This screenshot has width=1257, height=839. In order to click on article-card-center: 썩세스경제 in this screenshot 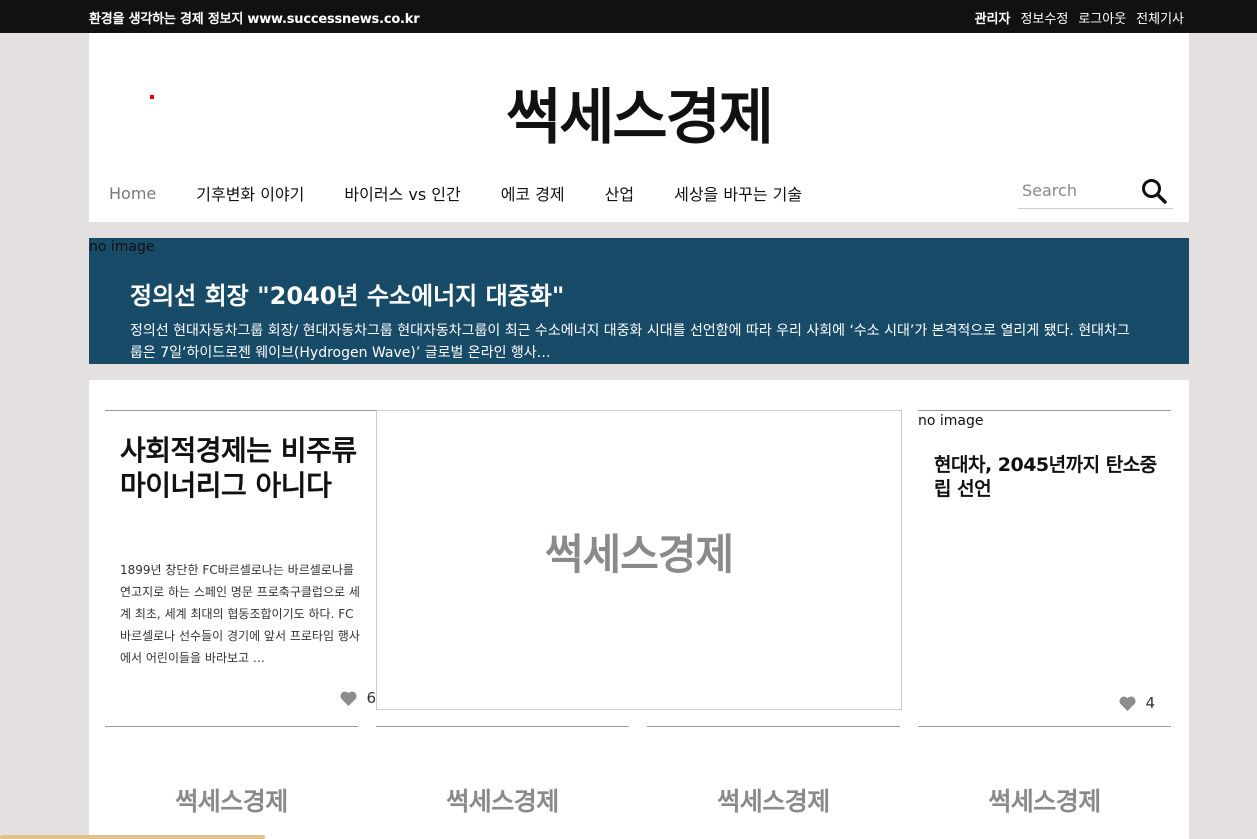, I will do `click(639, 560)`.